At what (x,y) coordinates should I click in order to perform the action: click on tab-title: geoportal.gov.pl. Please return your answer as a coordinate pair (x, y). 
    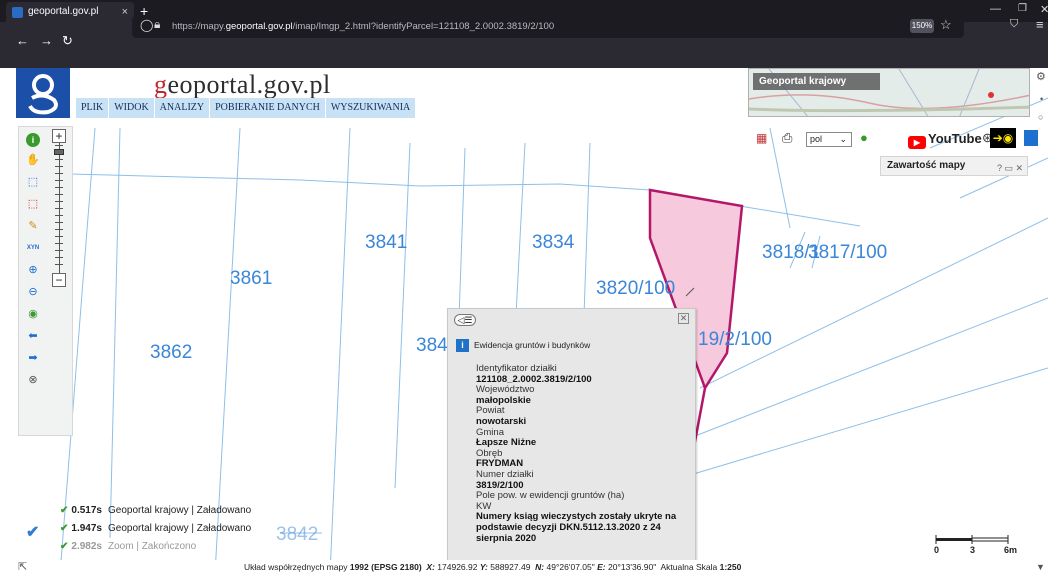
    Looking at the image, I should click on (63, 11).